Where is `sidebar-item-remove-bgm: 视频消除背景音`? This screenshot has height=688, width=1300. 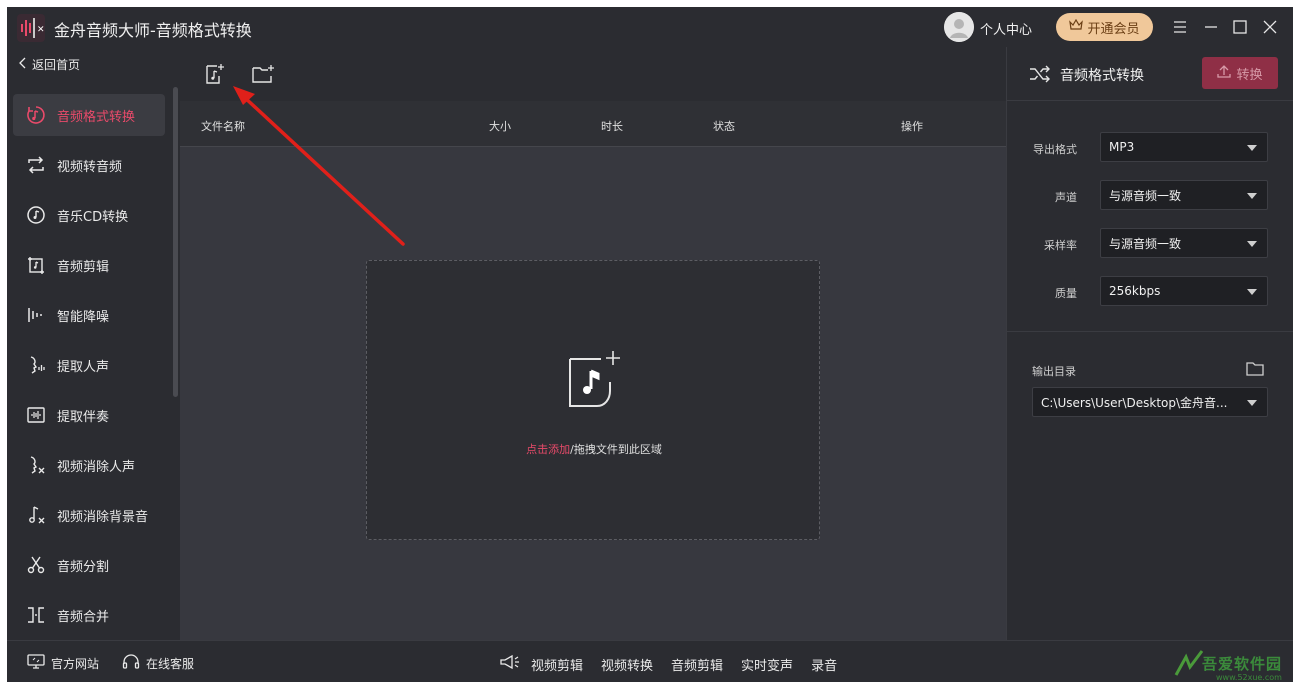 sidebar-item-remove-bgm: 视频消除背景音 is located at coordinates (89, 515).